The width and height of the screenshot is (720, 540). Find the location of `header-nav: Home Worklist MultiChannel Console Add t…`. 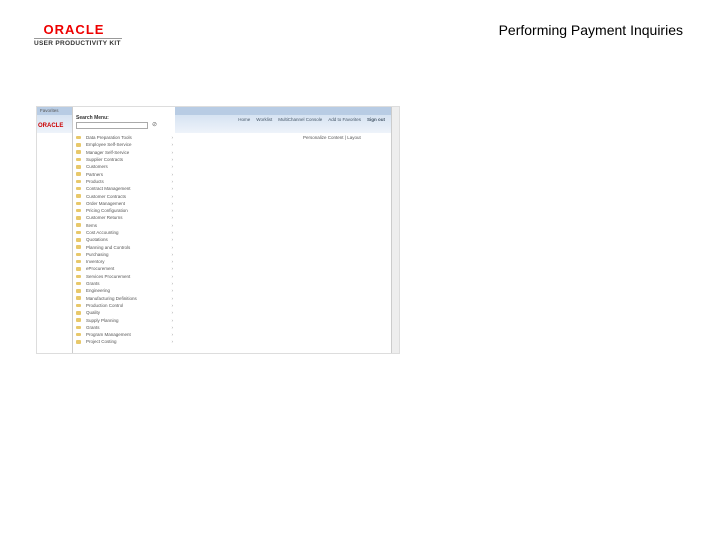

header-nav: Home Worklist MultiChannel Console Add t… is located at coordinates (311, 119).